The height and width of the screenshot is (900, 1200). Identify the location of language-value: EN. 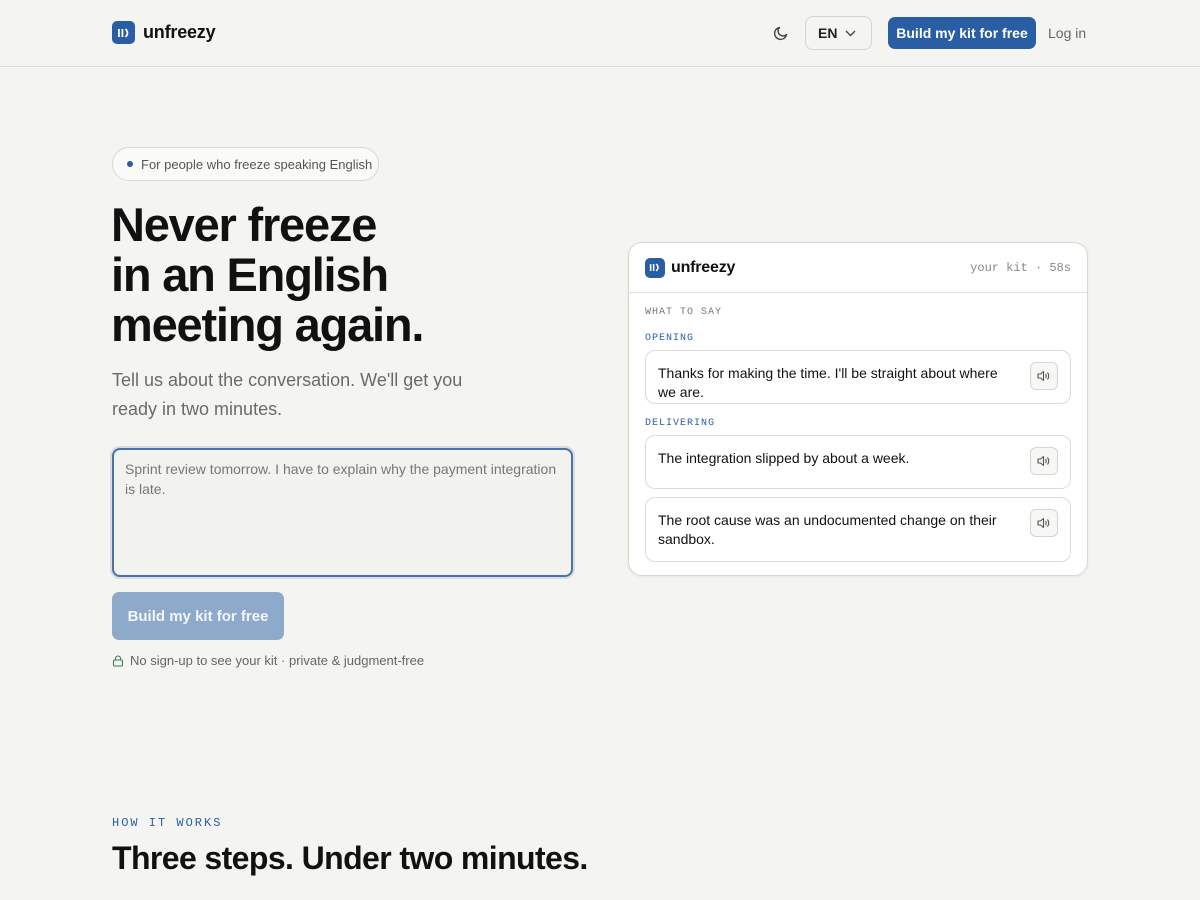
(828, 33).